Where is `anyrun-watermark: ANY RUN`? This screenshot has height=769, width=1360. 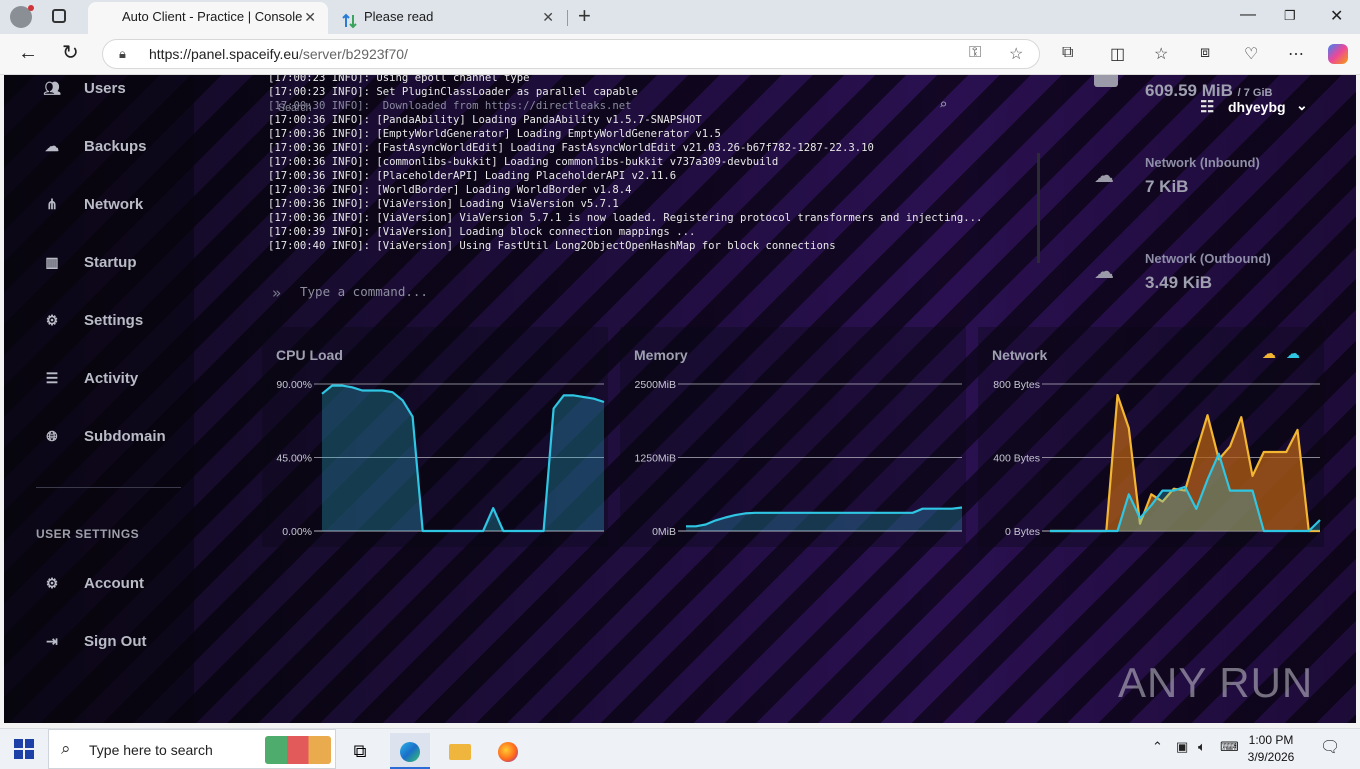 anyrun-watermark: ANY RUN is located at coordinates (1216, 682).